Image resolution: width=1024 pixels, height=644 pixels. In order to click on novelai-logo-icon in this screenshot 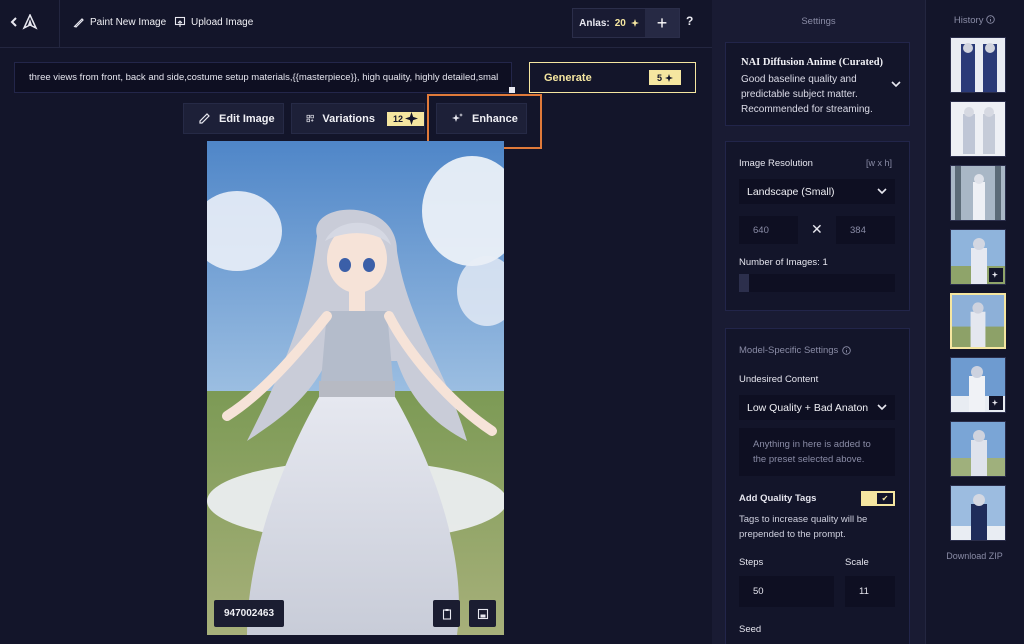, I will do `click(30, 22)`.